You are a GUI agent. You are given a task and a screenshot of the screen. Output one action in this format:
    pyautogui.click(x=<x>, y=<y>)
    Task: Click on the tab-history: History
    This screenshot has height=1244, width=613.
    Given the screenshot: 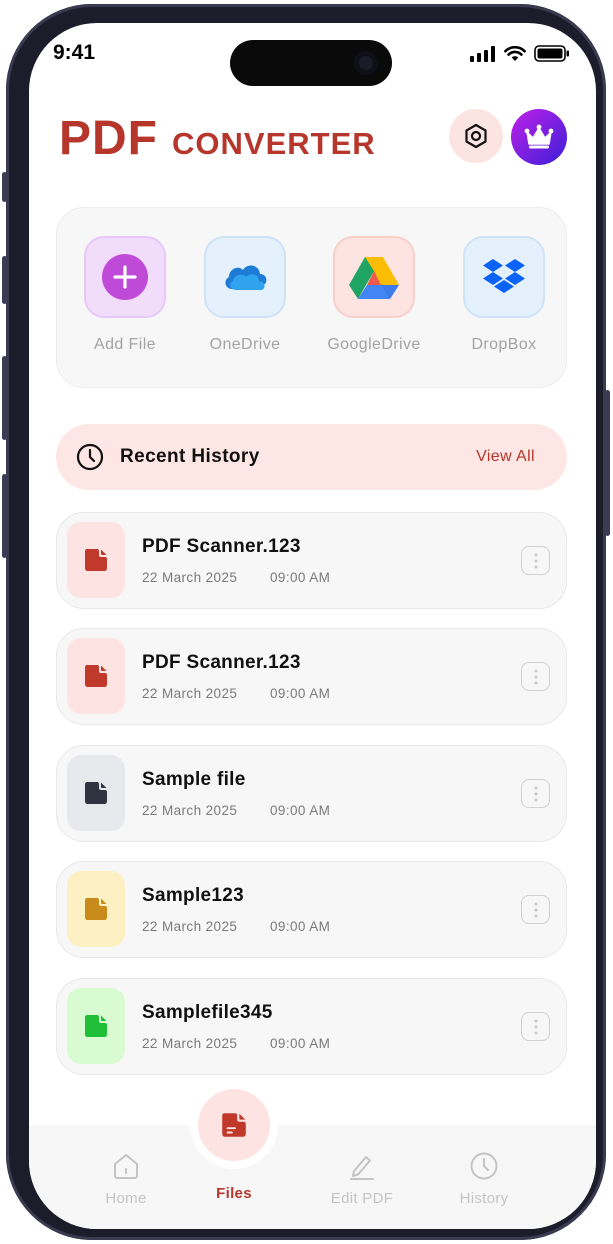 What is the action you would take?
    pyautogui.click(x=484, y=1179)
    